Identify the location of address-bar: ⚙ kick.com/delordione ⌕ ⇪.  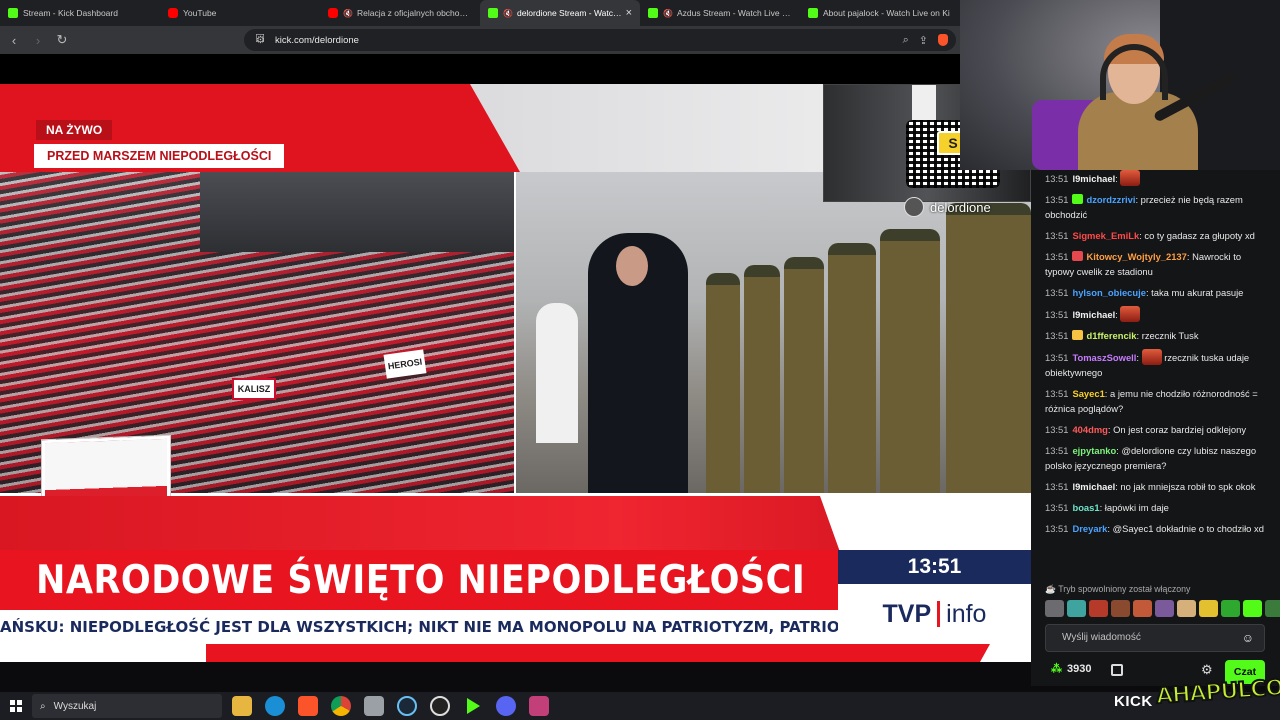
(600, 40).